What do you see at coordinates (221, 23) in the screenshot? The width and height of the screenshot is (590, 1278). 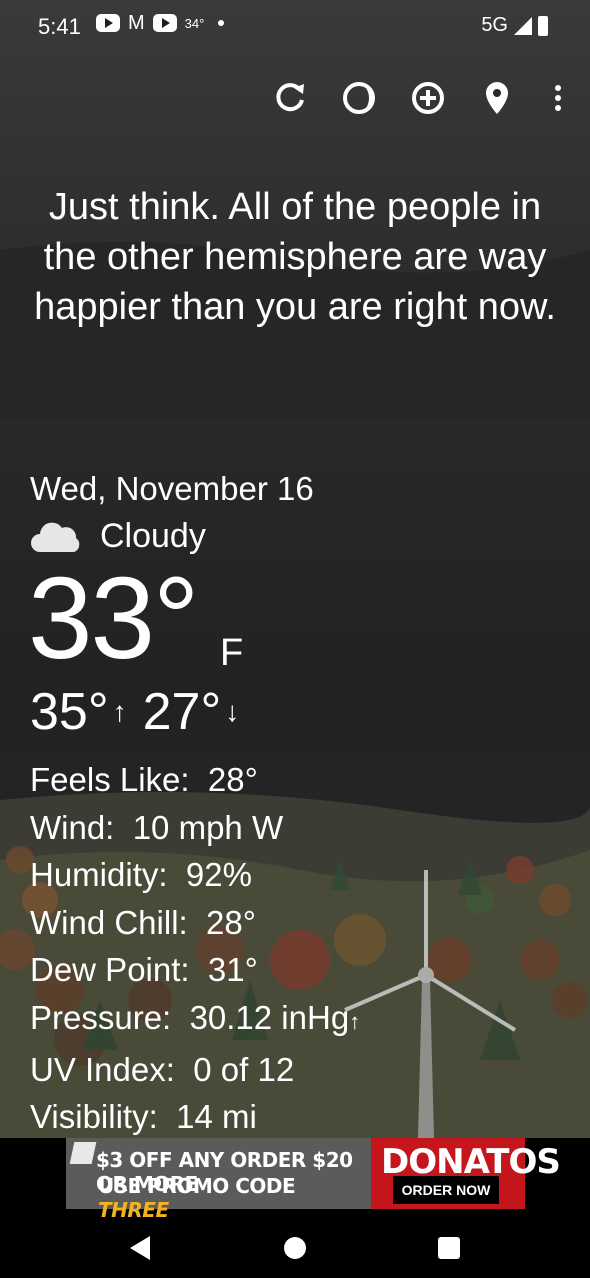 I see `more-notifications-icon` at bounding box center [221, 23].